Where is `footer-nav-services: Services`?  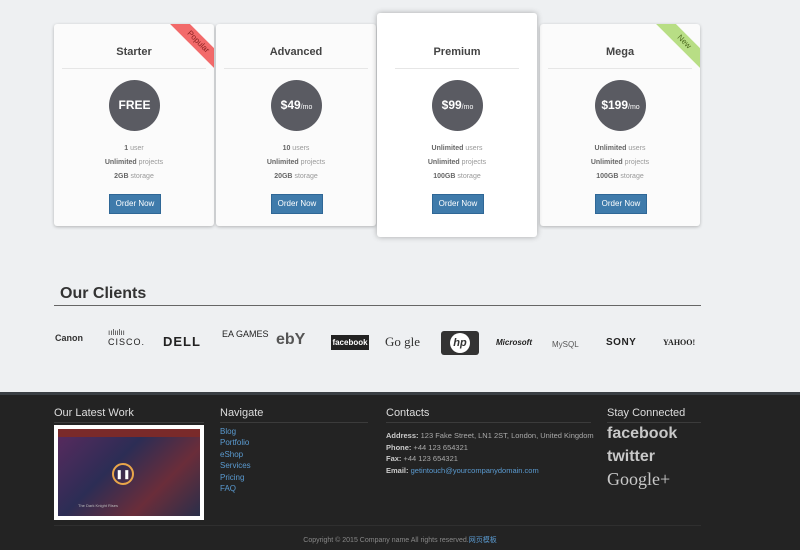 footer-nav-services: Services is located at coordinates (235, 465).